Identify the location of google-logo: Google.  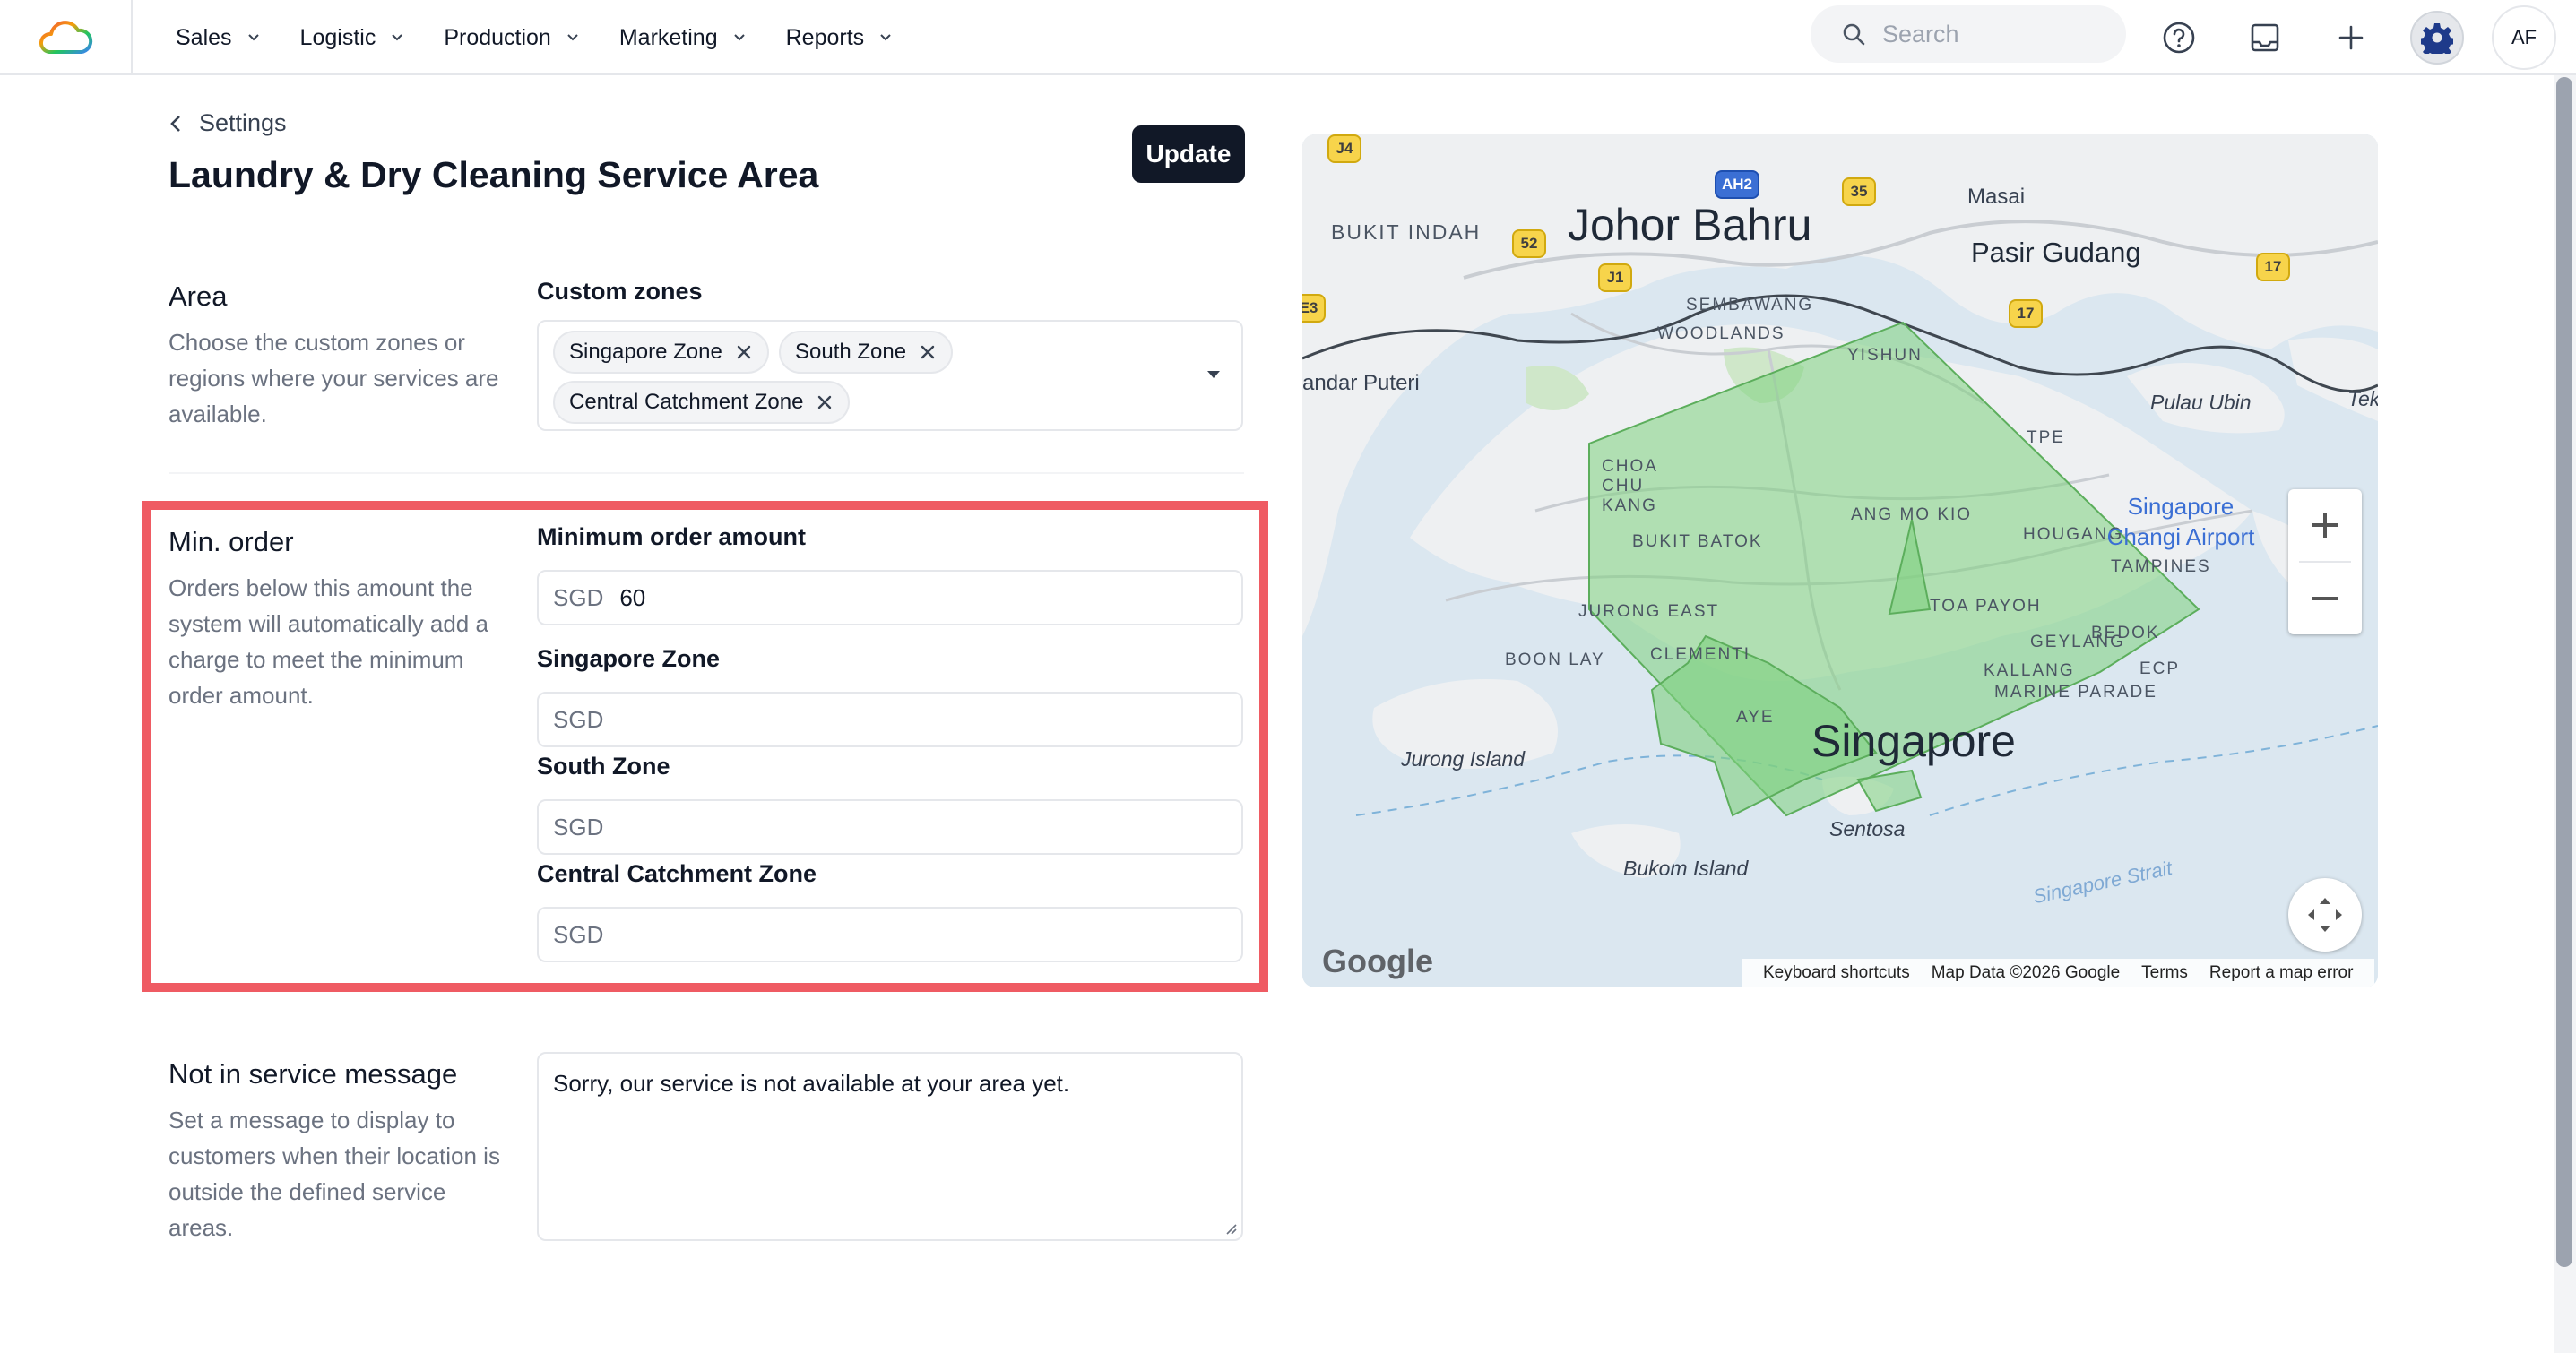
(1377, 961).